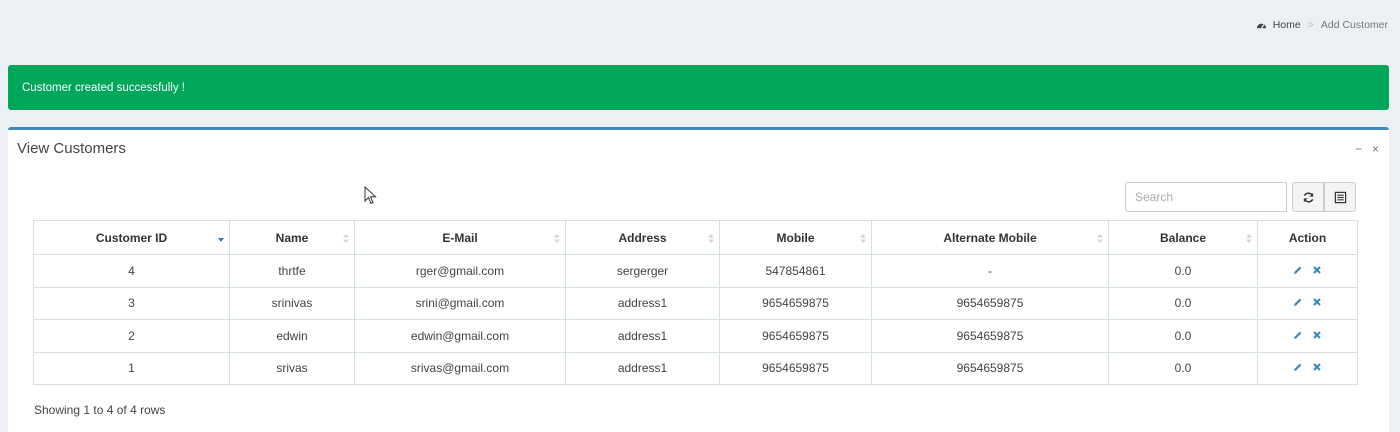 The image size is (1400, 432). What do you see at coordinates (795, 237) in the screenshot?
I see `column-header-mobile: Mobile` at bounding box center [795, 237].